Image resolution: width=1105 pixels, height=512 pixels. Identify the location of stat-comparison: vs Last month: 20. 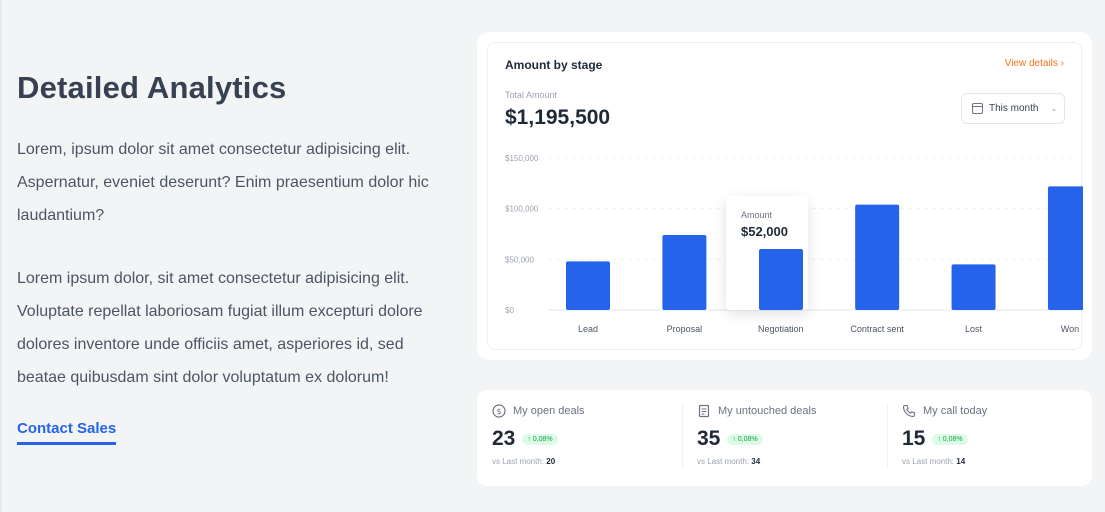
(524, 461).